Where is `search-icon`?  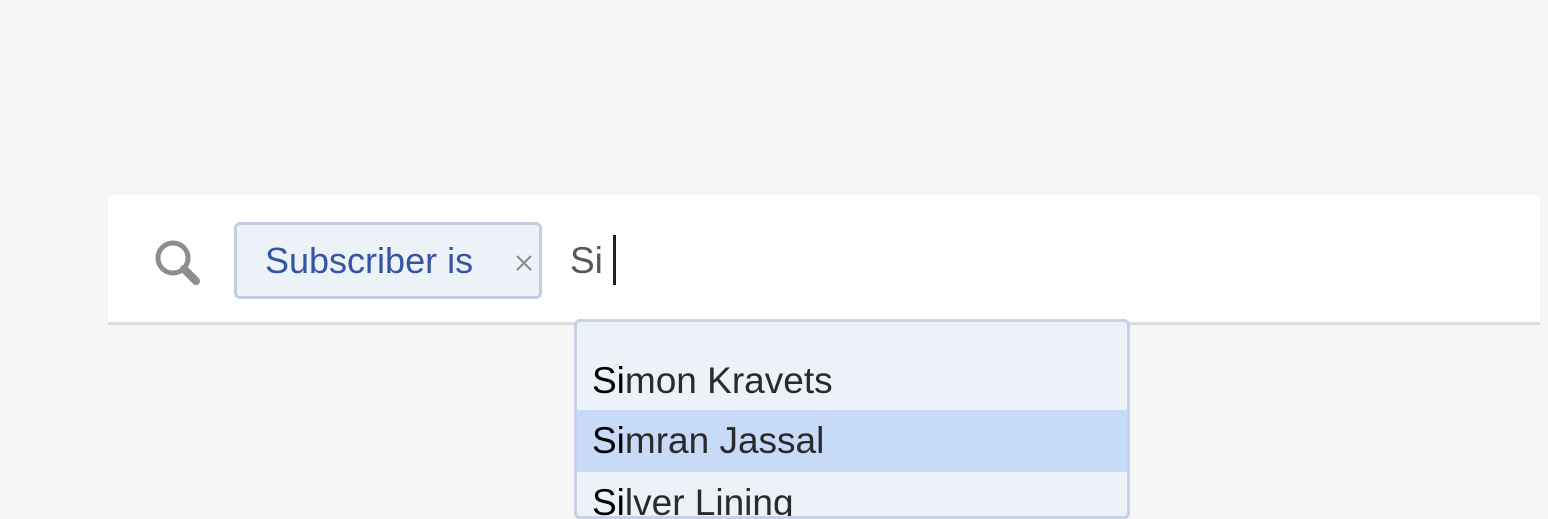 search-icon is located at coordinates (177, 262).